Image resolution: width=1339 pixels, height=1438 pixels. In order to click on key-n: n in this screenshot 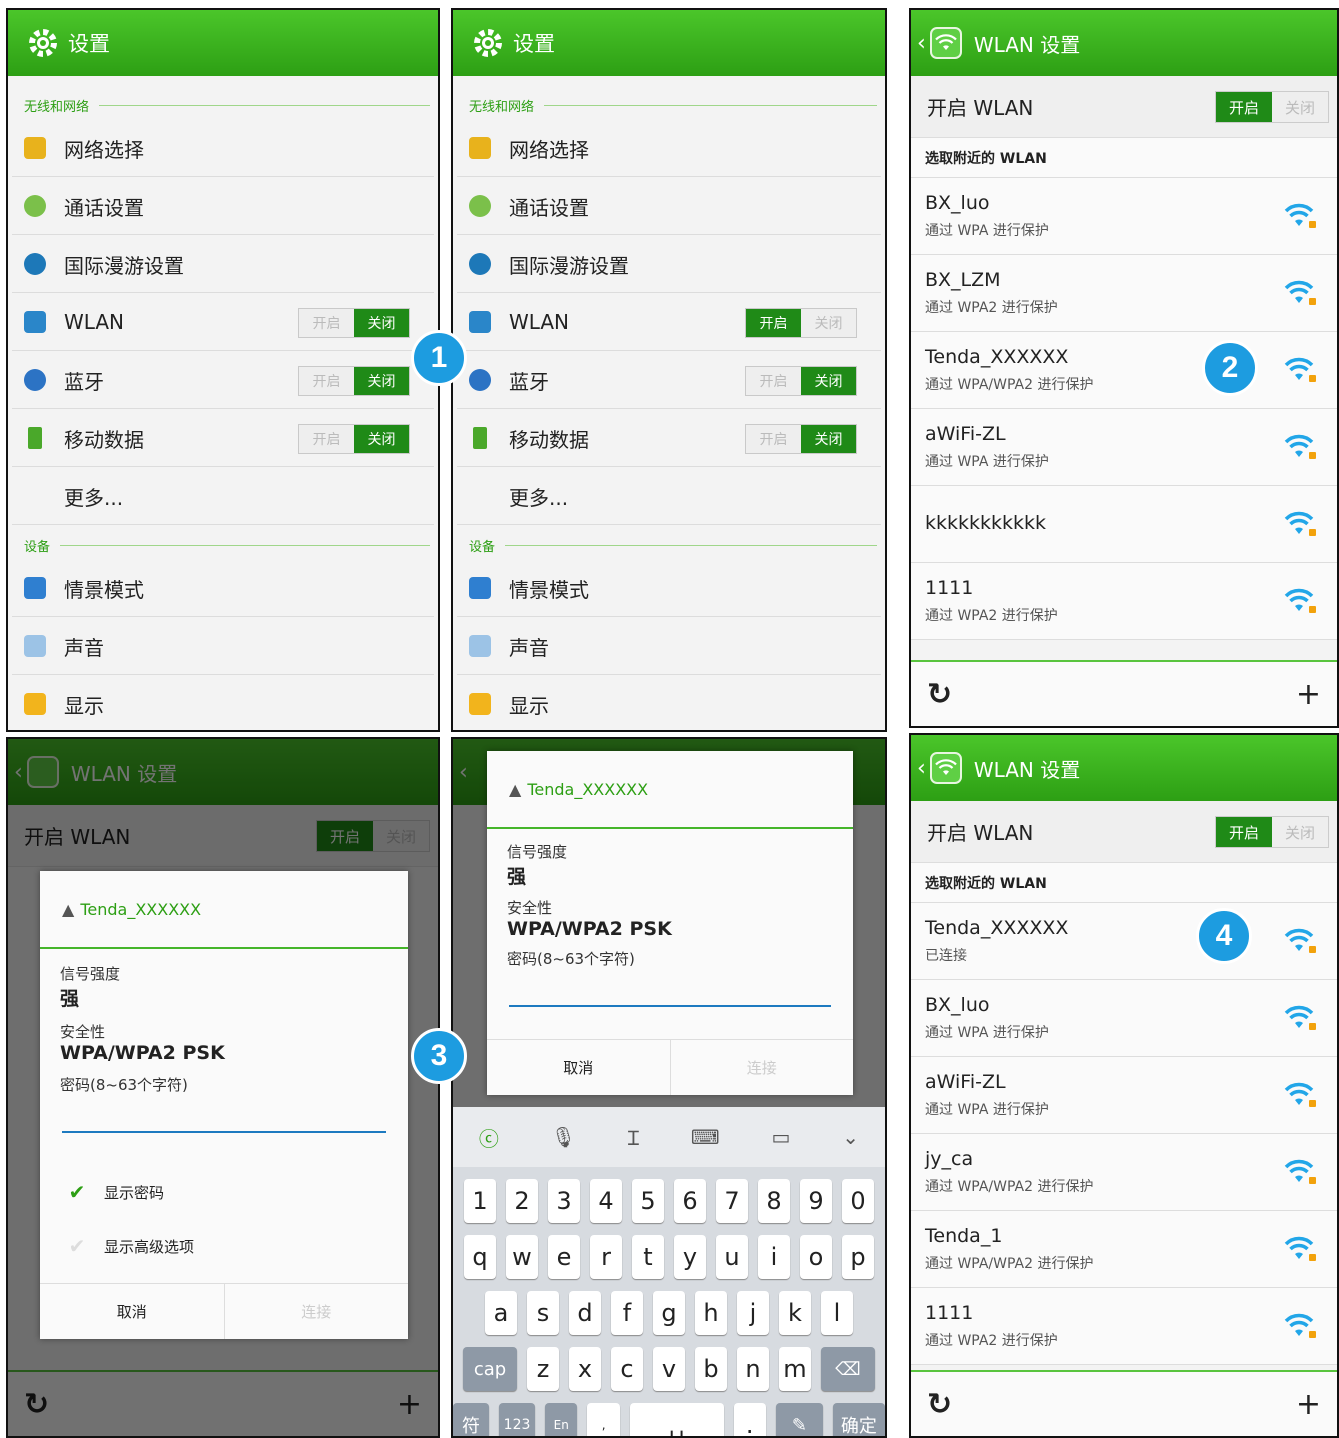, I will do `click(753, 1369)`.